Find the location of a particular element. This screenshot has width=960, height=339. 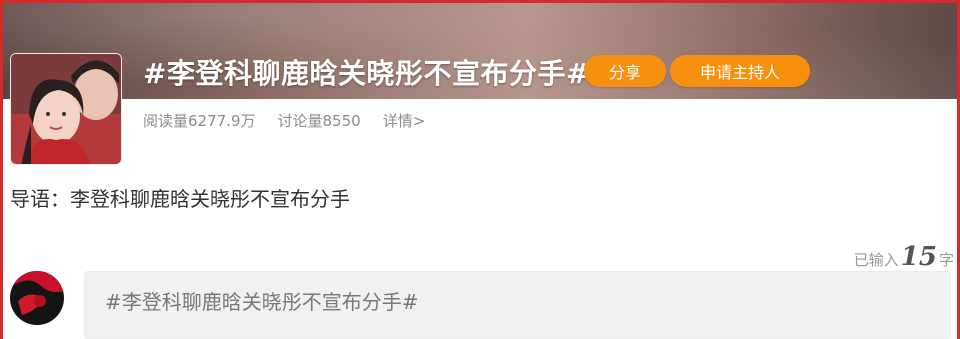

topic-cover-image is located at coordinates (66, 109).